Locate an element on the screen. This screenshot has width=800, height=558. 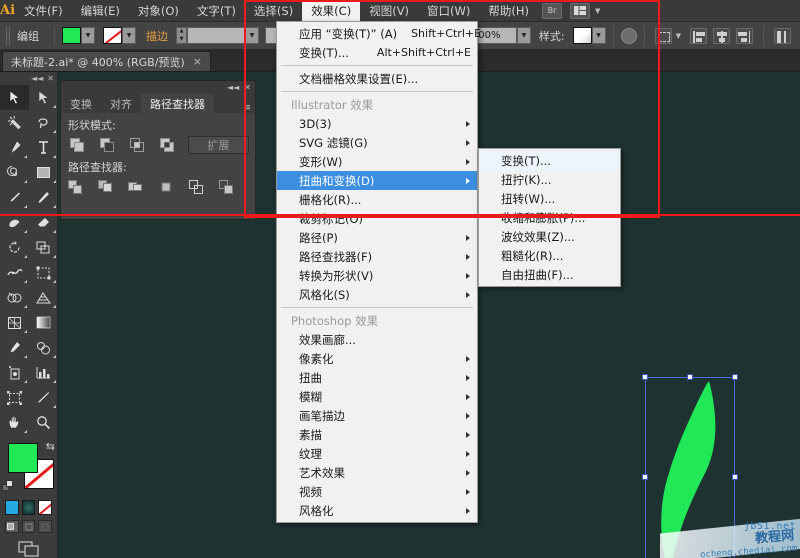
magic-wand-tool is located at coordinates (14, 122).